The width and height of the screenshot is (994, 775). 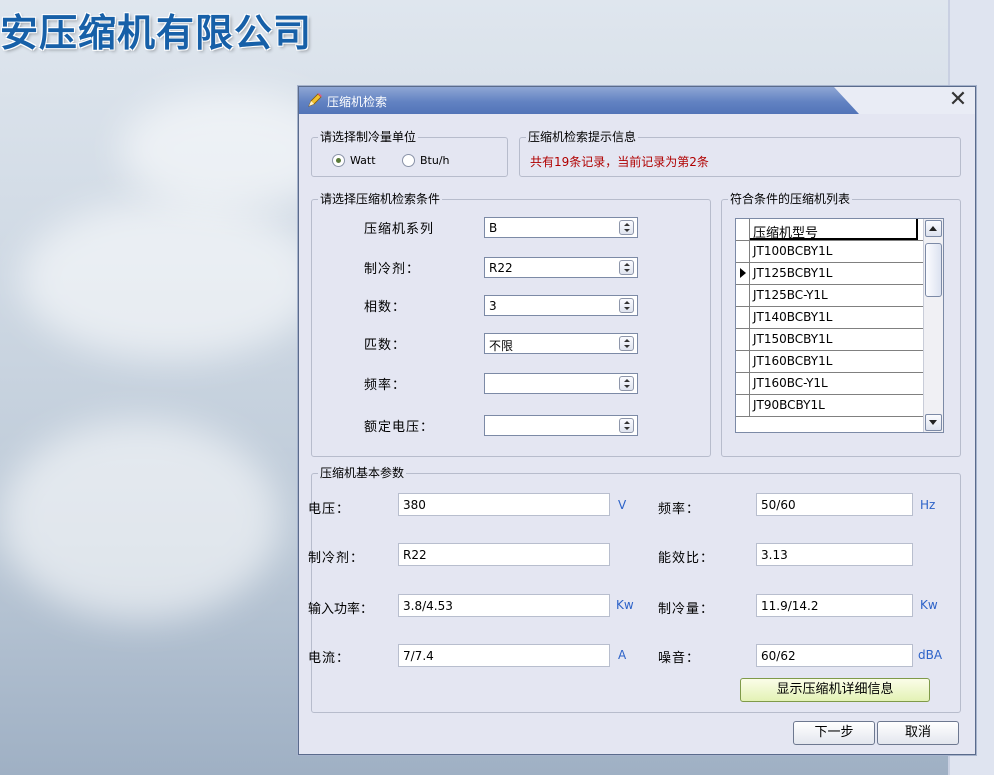 What do you see at coordinates (918, 733) in the screenshot?
I see `cancel-button: 取消` at bounding box center [918, 733].